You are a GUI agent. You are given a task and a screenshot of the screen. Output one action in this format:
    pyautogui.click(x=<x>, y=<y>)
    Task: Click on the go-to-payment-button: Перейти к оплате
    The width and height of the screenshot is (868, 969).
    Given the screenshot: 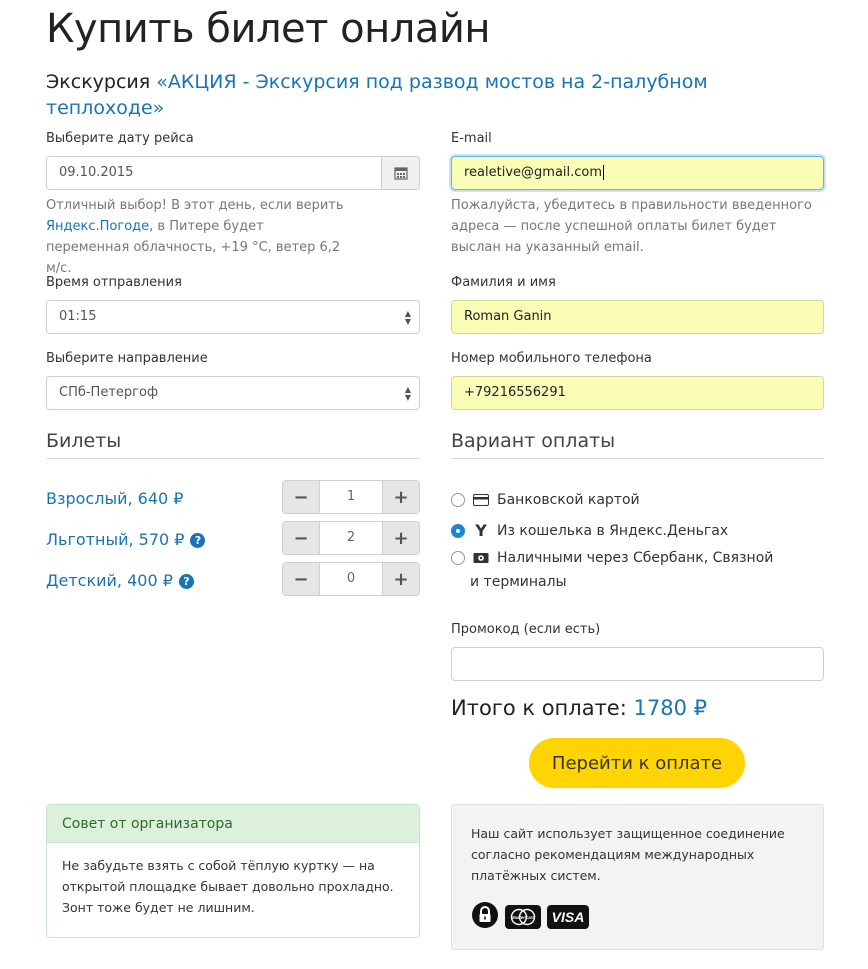 What is the action you would take?
    pyautogui.click(x=637, y=763)
    